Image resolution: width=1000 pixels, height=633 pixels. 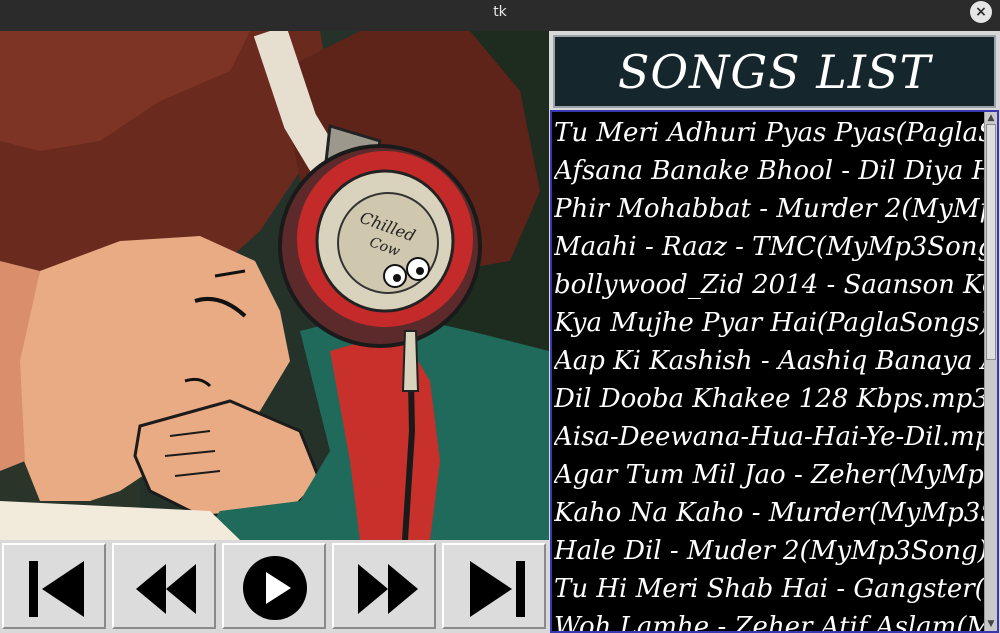 I want to click on scroll-down-icon: ▼, so click(x=991, y=624).